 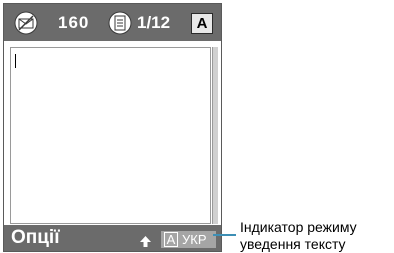 What do you see at coordinates (194, 239) in the screenshot?
I see `mode-language: УКР` at bounding box center [194, 239].